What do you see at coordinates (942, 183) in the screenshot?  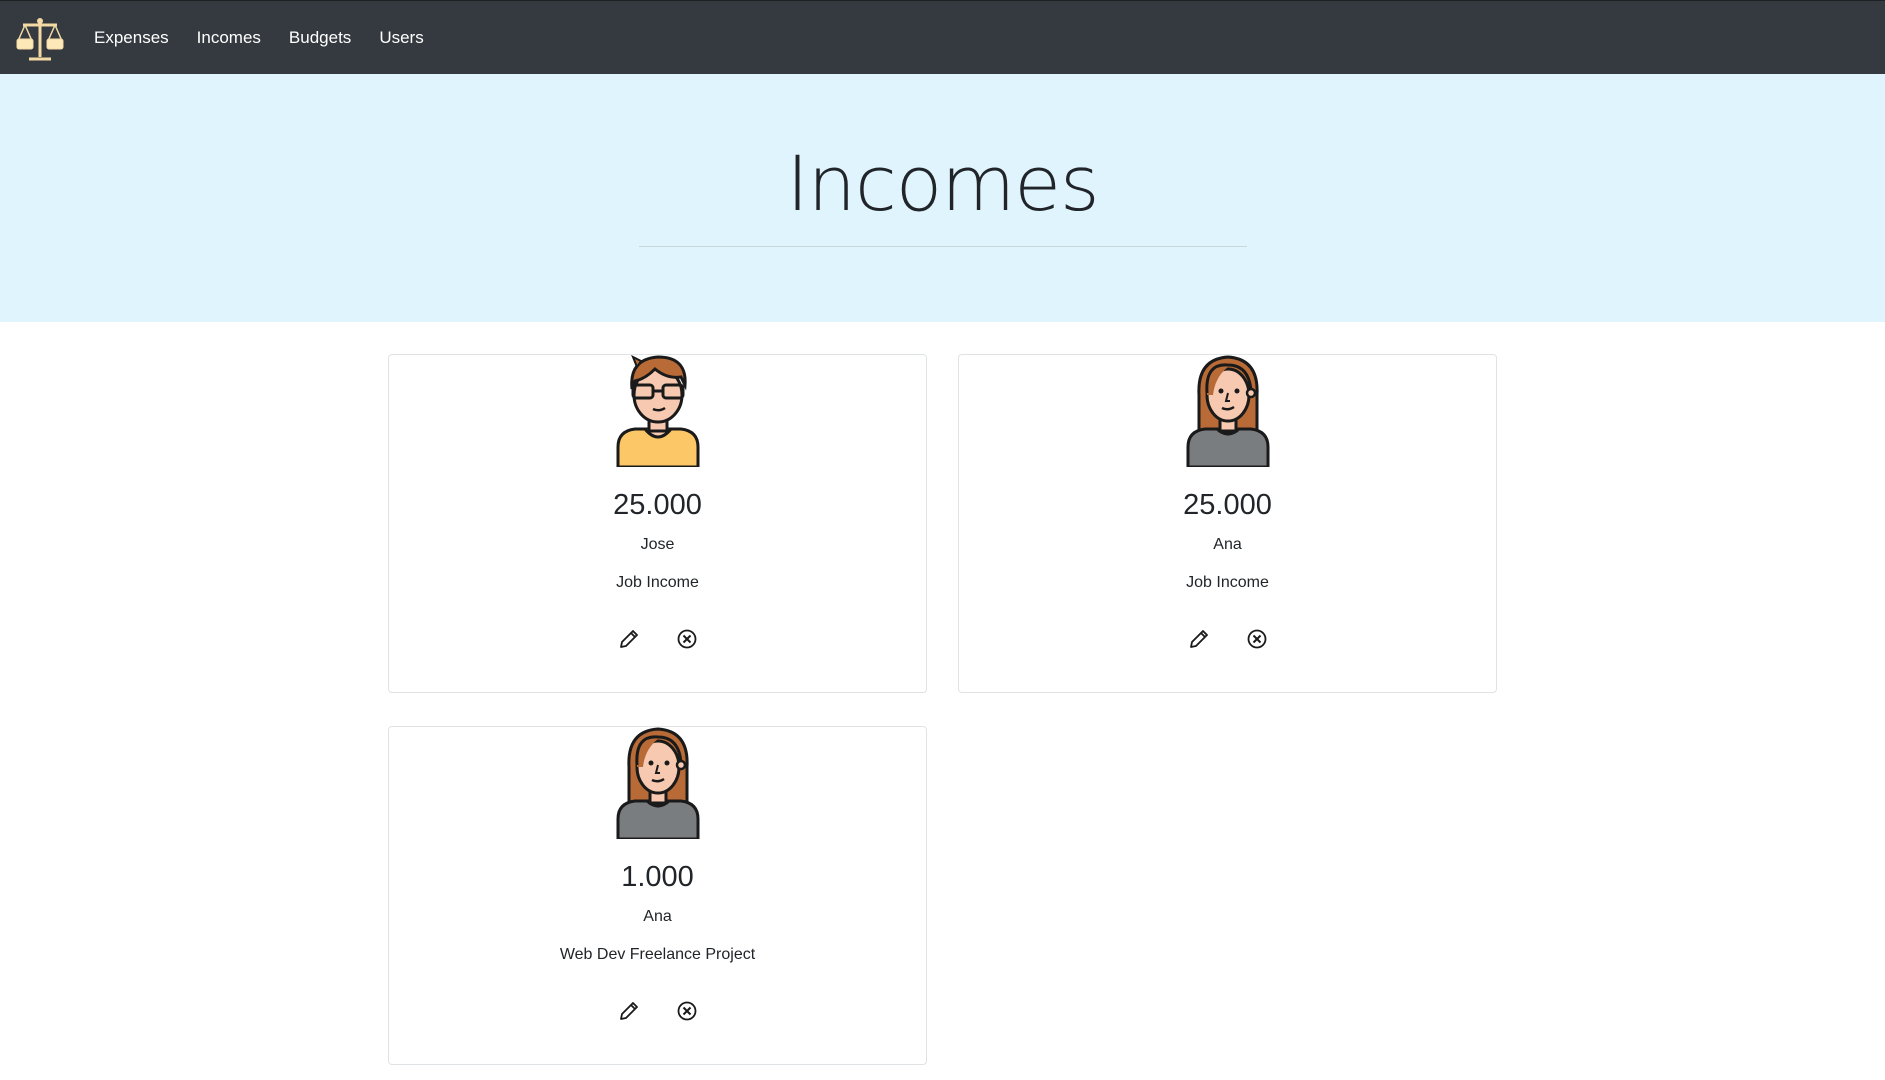 I see `page-title: Incomes` at bounding box center [942, 183].